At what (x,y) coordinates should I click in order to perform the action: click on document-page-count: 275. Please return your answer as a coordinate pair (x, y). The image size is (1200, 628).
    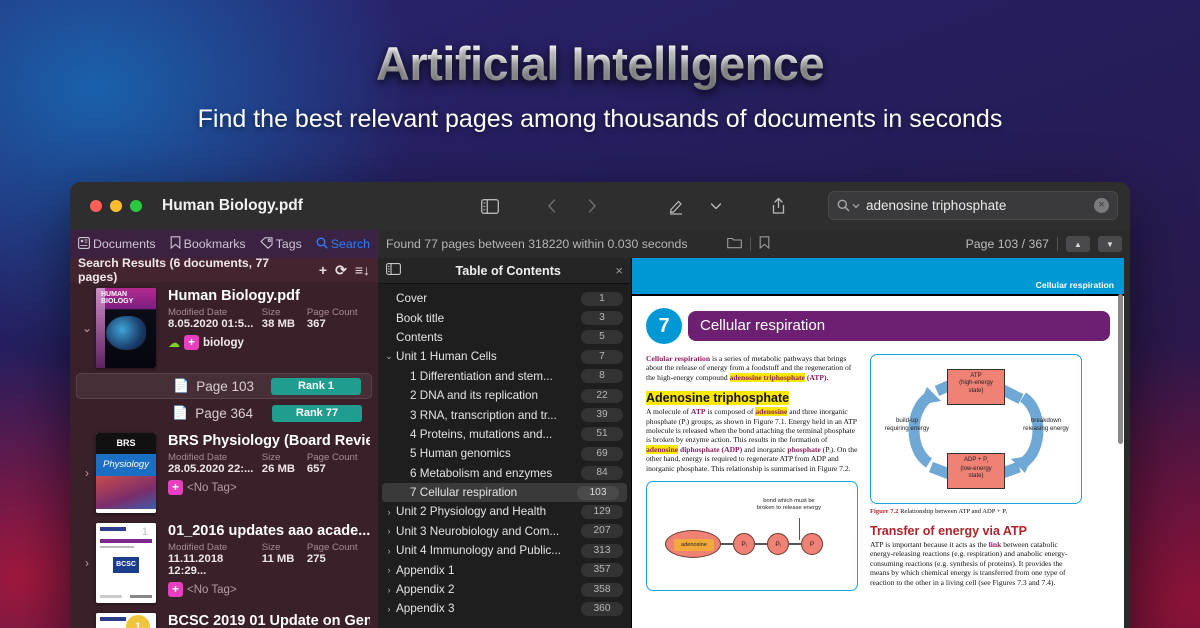
    Looking at the image, I should click on (316, 559).